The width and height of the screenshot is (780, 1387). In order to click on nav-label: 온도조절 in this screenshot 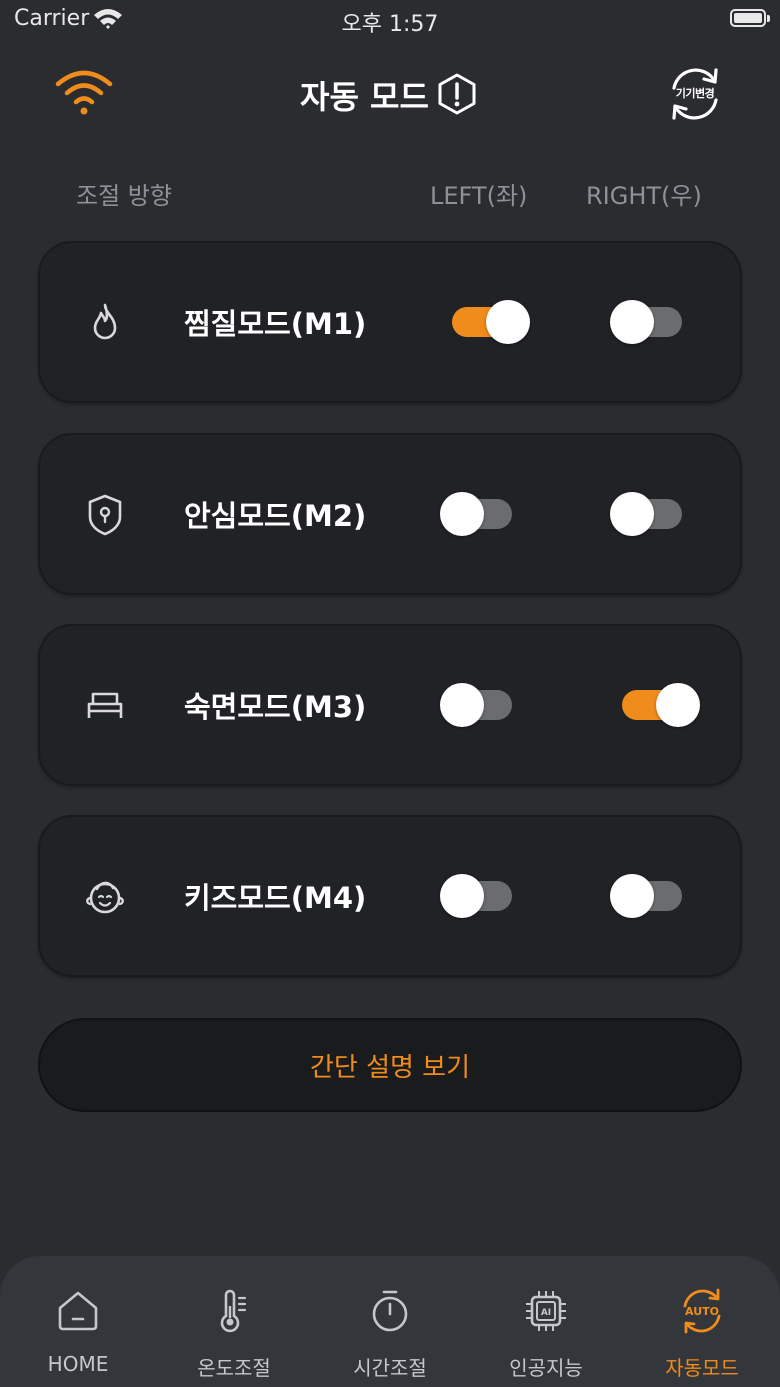, I will do `click(234, 1368)`.